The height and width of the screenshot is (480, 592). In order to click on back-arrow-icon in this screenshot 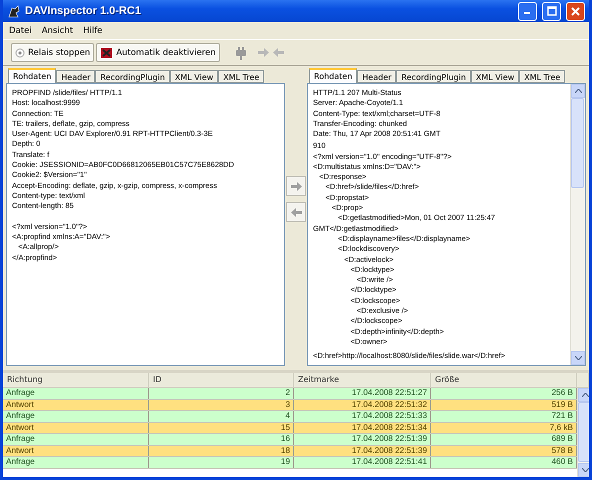, I will do `click(278, 52)`.